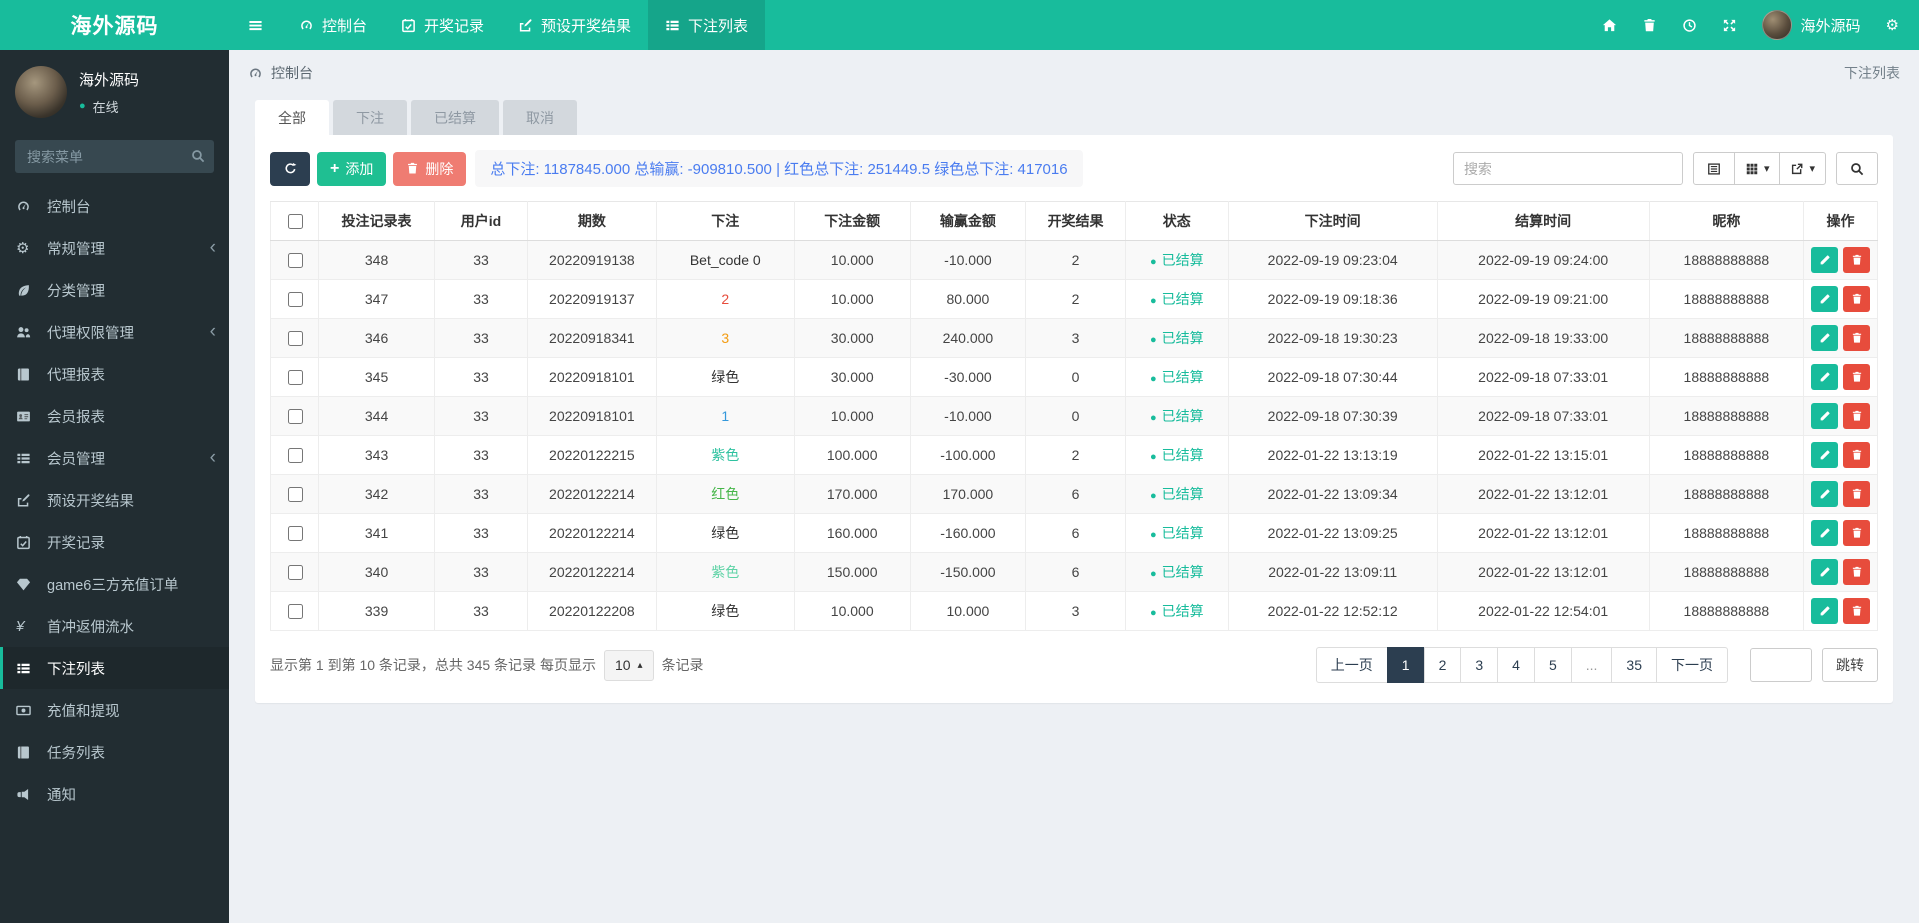 Image resolution: width=1919 pixels, height=923 pixels. I want to click on jump-page-input, so click(1781, 665).